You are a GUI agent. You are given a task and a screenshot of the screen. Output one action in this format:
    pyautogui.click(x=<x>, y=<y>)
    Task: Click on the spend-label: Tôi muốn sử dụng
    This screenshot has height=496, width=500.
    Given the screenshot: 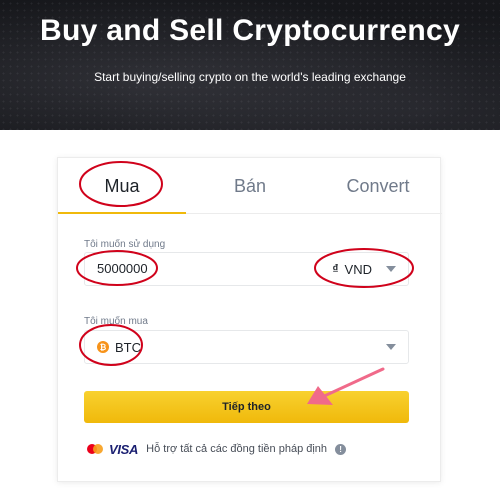 What is the action you would take?
    pyautogui.click(x=125, y=244)
    